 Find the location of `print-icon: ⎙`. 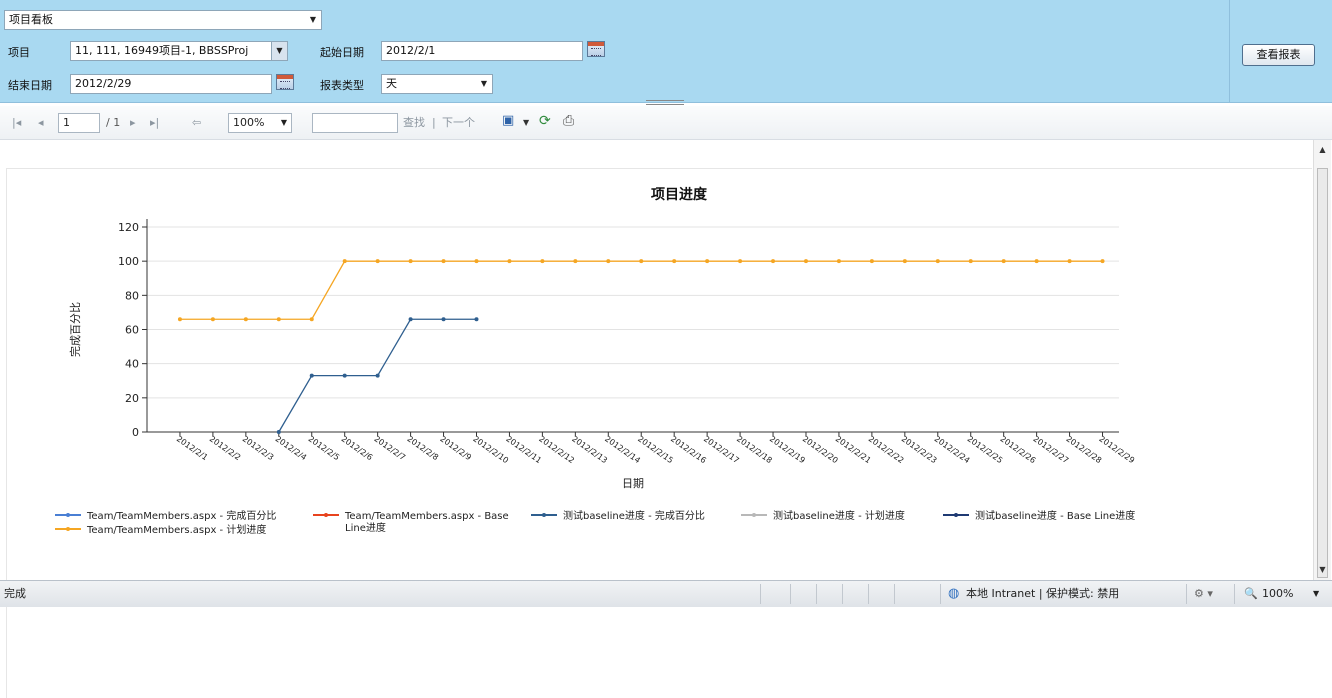

print-icon: ⎙ is located at coordinates (568, 121).